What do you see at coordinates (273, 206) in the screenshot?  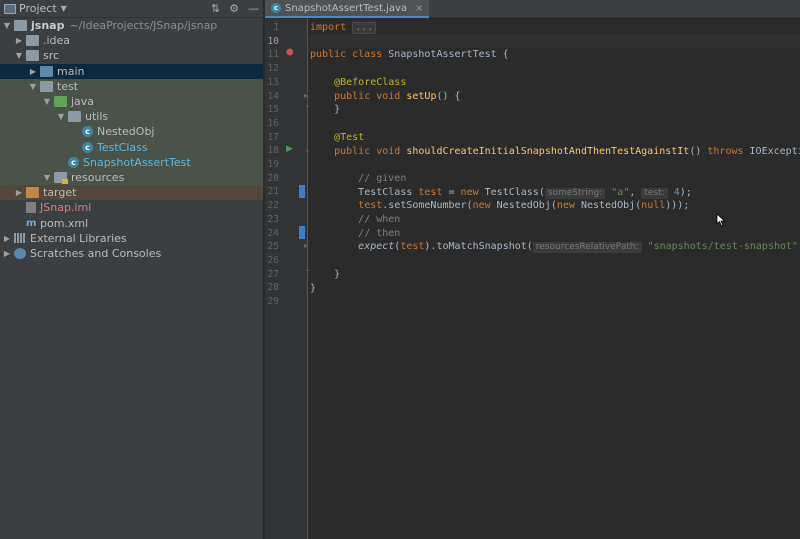 I see `line-number: 22` at bounding box center [273, 206].